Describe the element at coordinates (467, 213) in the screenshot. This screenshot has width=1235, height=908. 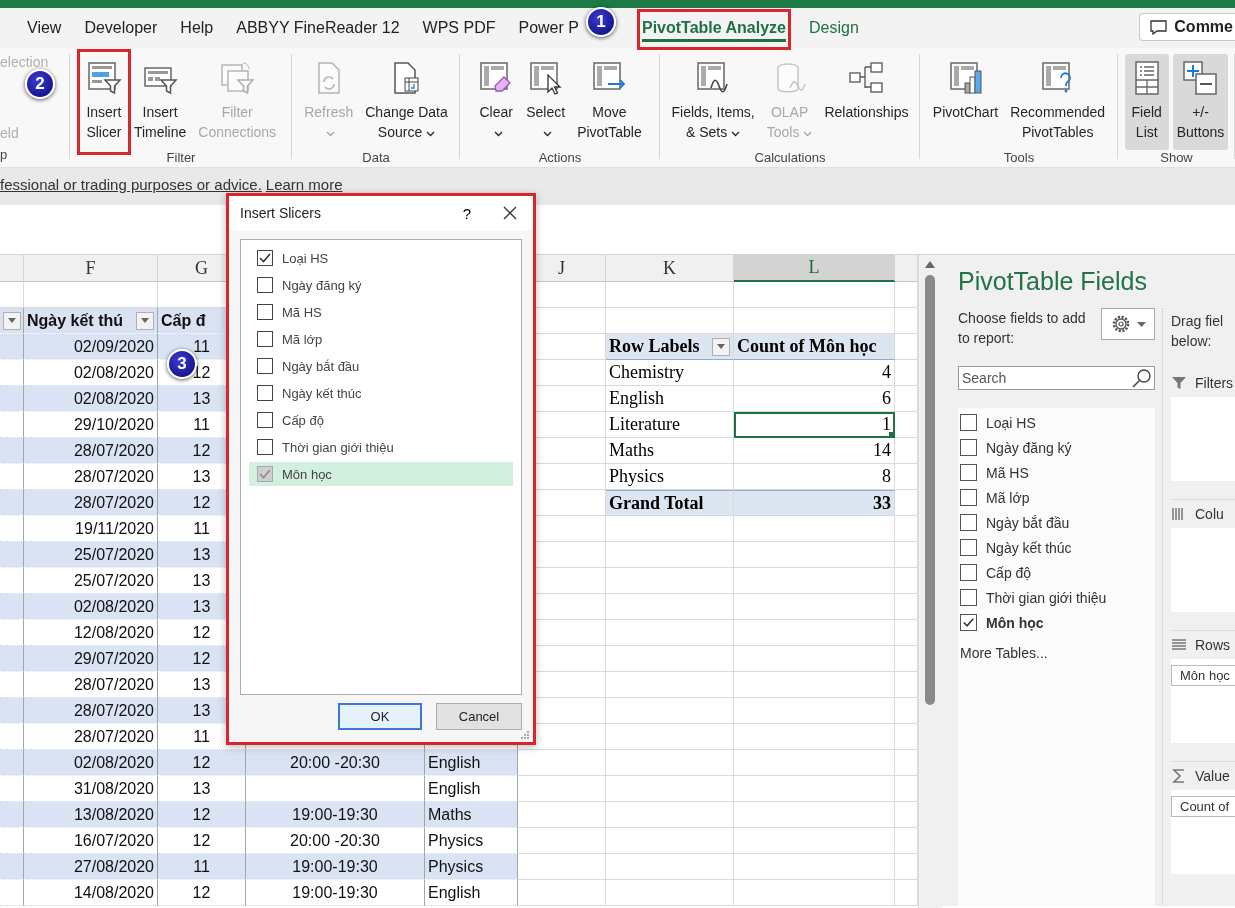
I see `help-button: ?` at that location.